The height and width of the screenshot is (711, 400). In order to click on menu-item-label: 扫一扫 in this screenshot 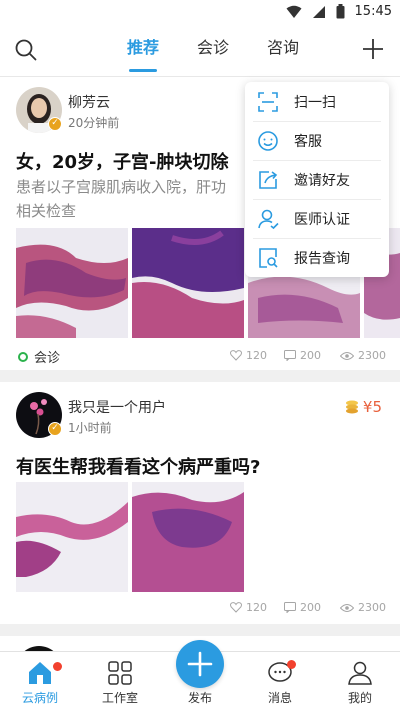, I will do `click(315, 102)`.